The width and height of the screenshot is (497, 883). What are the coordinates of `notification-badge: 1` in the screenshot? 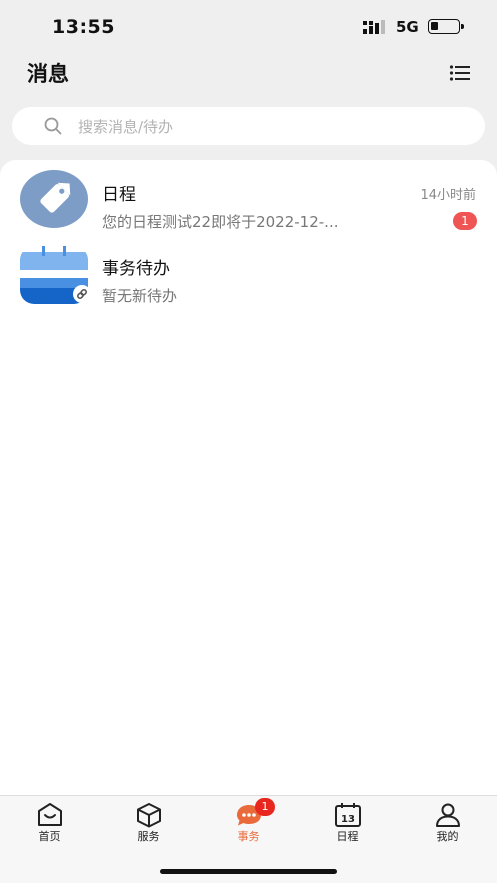 It's located at (265, 807).